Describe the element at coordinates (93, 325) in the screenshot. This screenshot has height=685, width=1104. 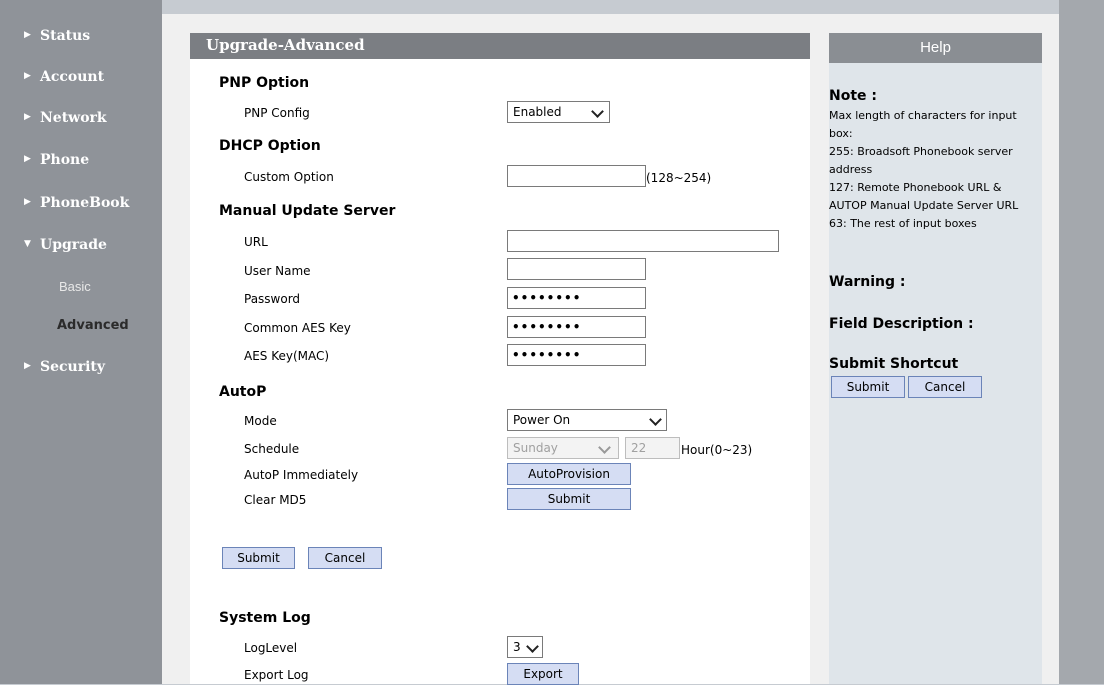
I see `sidebar-subitem-advanced: Advanced` at that location.